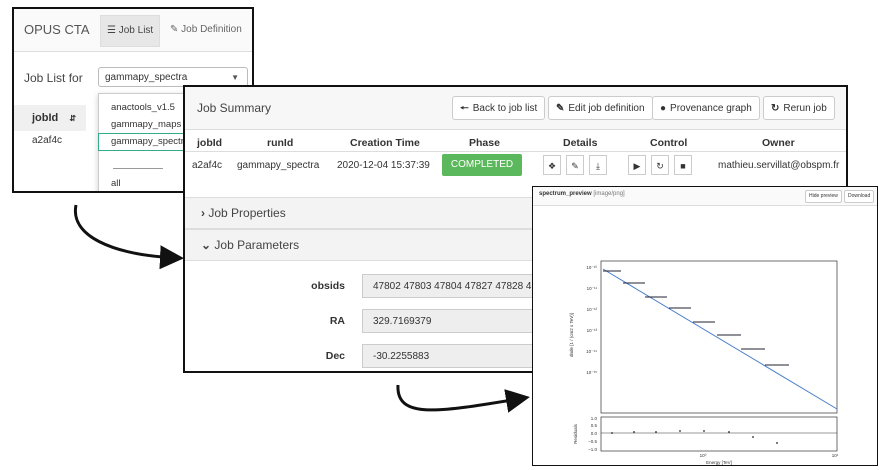 The height and width of the screenshot is (470, 884). Describe the element at coordinates (145, 108) in the screenshot. I see `dropdown-option: anactools_v1.5` at that location.